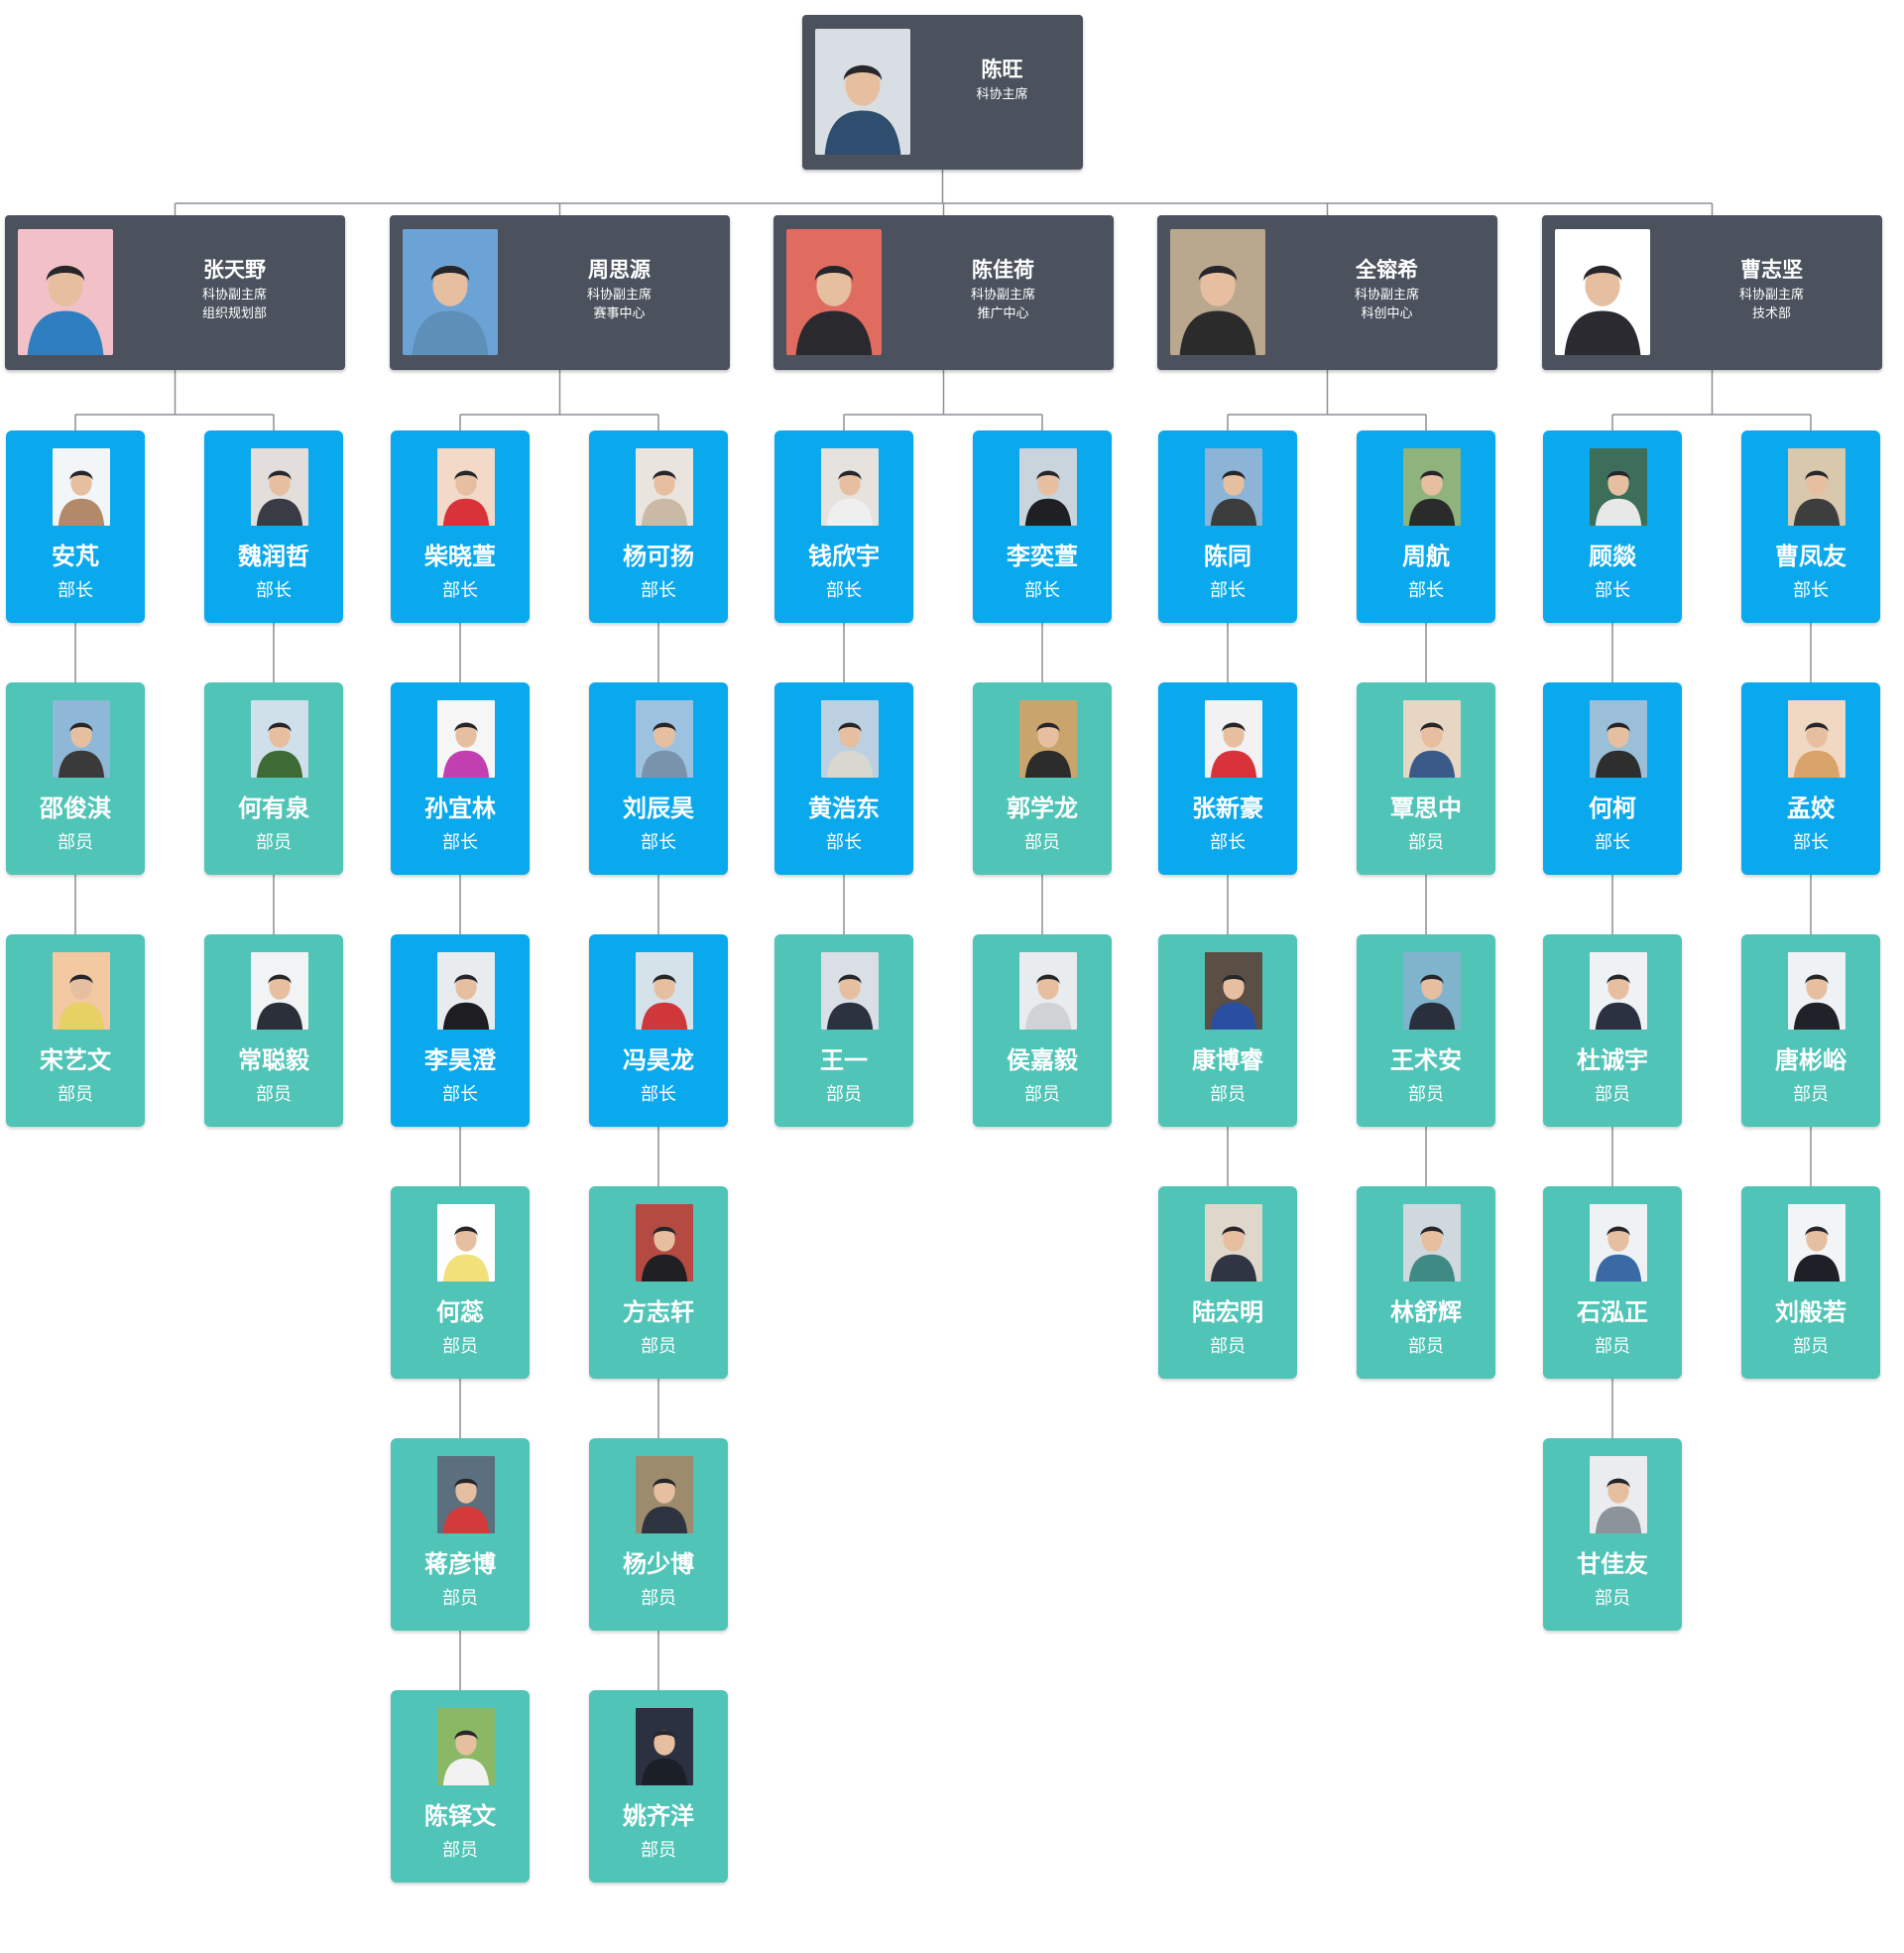 The width and height of the screenshot is (1904, 1953). I want to click on person-name: 安芃, so click(75, 557).